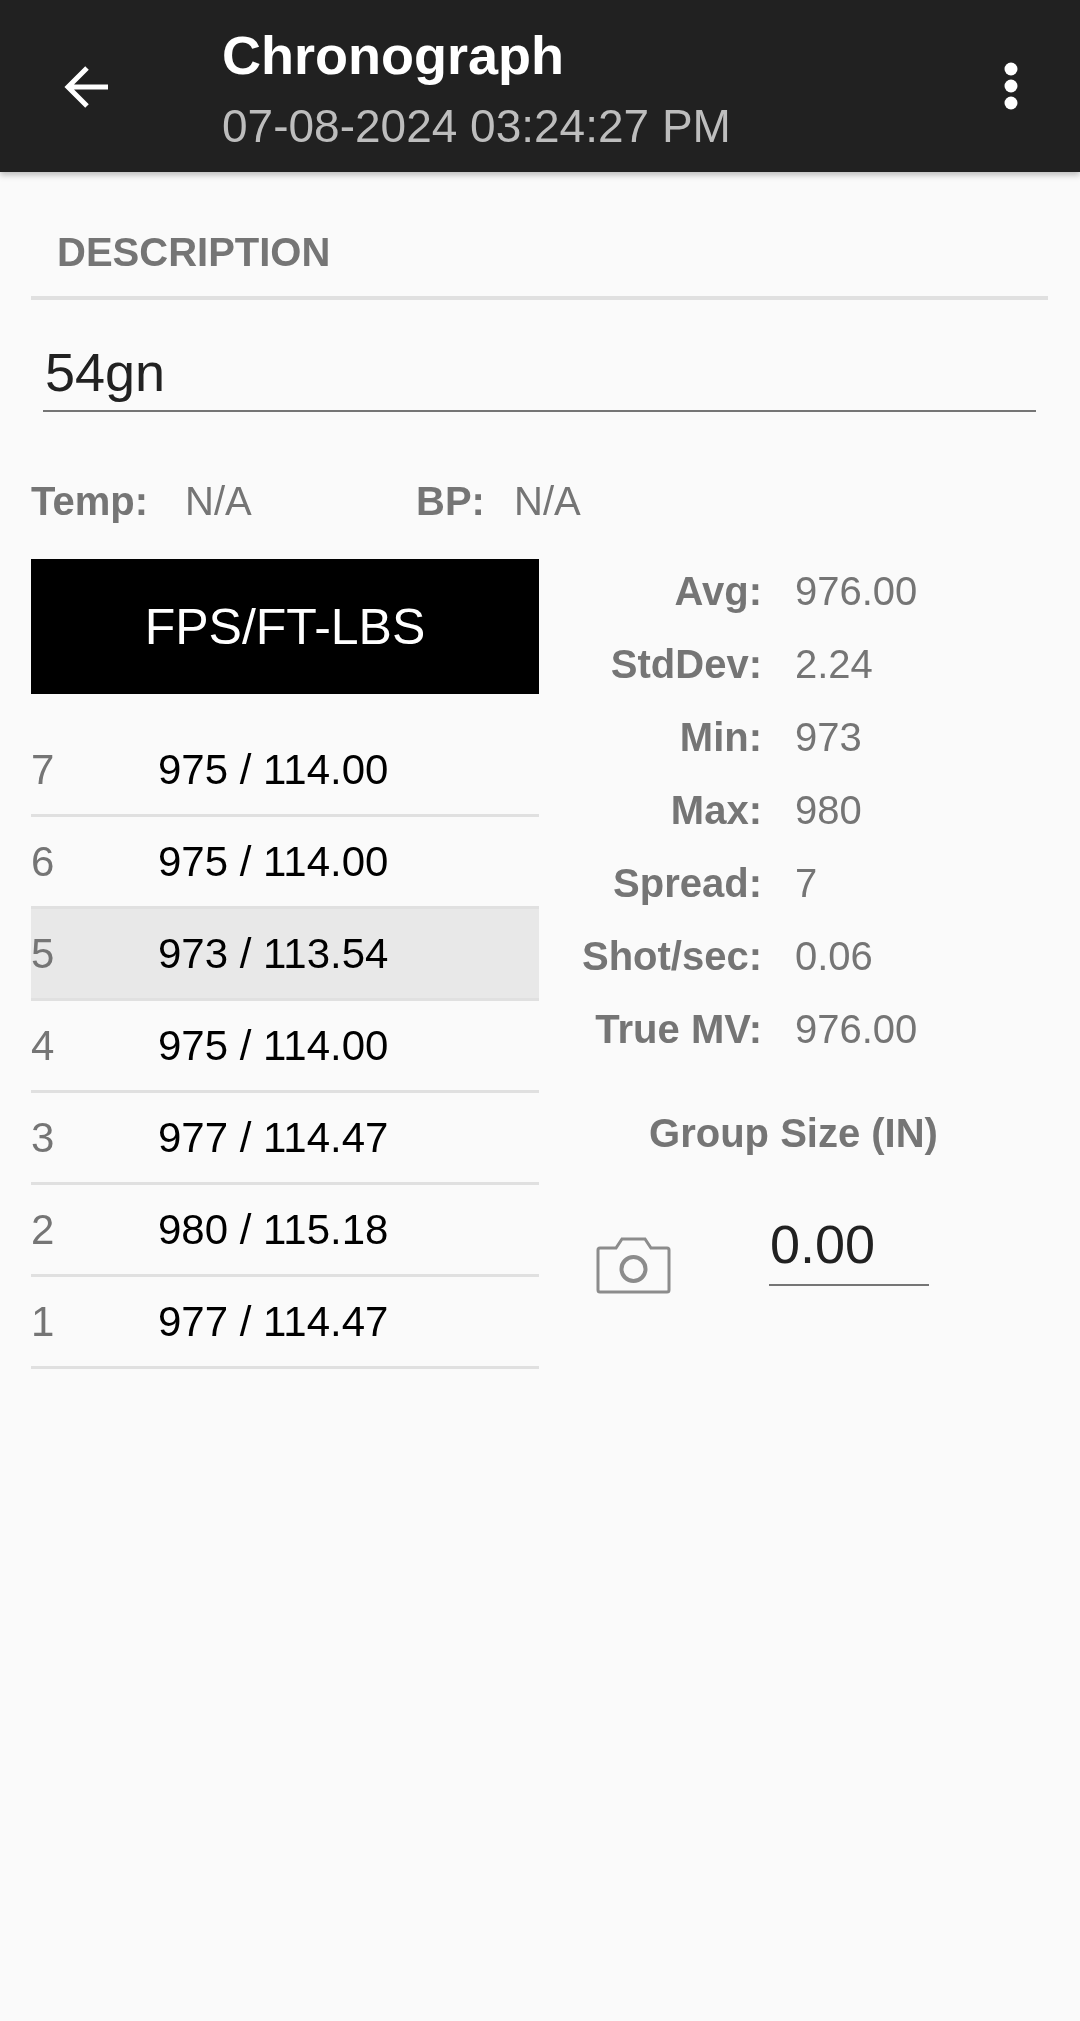 This screenshot has height=2021, width=1080. I want to click on stat-value: 980, so click(828, 809).